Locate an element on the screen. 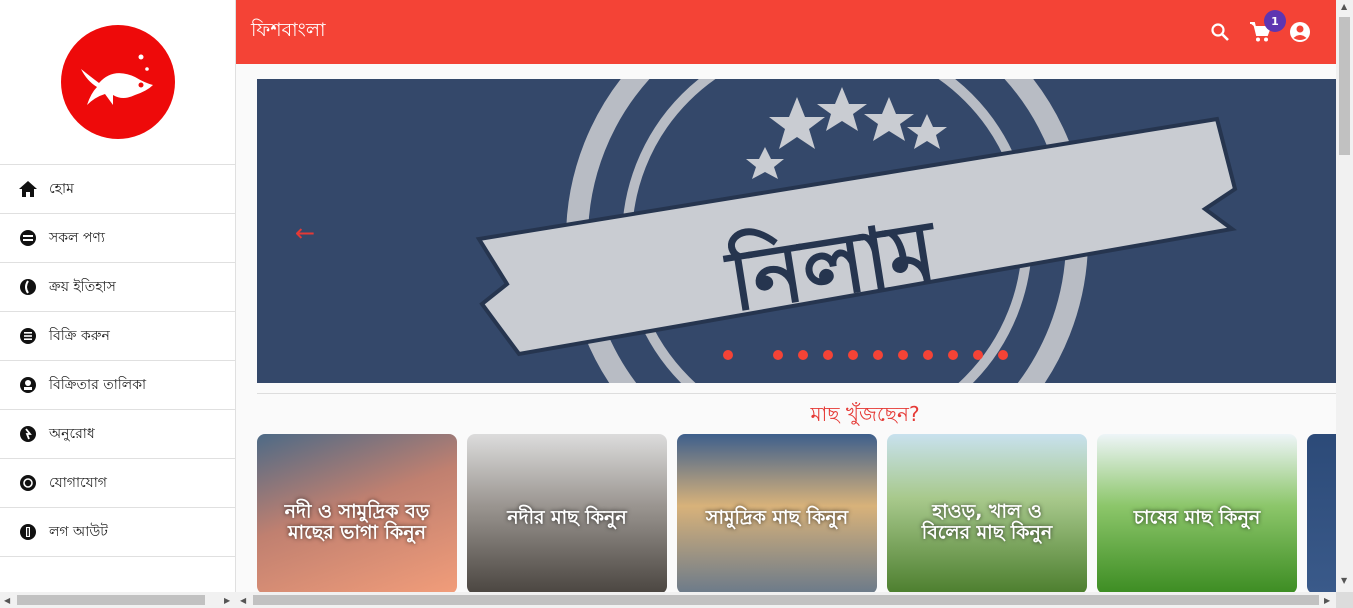 The width and height of the screenshot is (1353, 608). seller-icon is located at coordinates (28, 385).